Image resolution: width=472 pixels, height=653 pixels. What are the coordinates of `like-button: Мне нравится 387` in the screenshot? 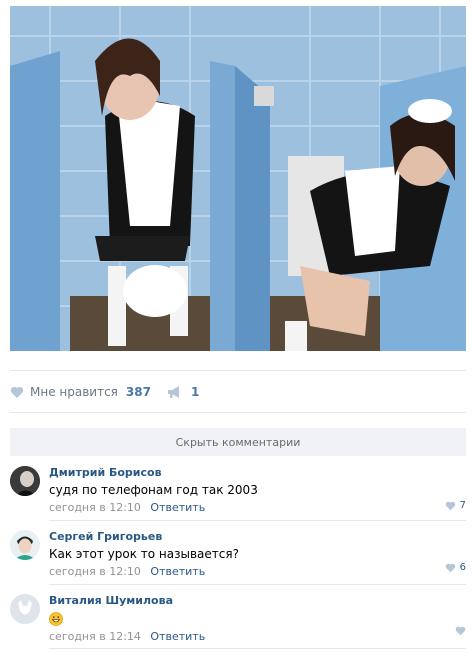 It's located at (80, 392).